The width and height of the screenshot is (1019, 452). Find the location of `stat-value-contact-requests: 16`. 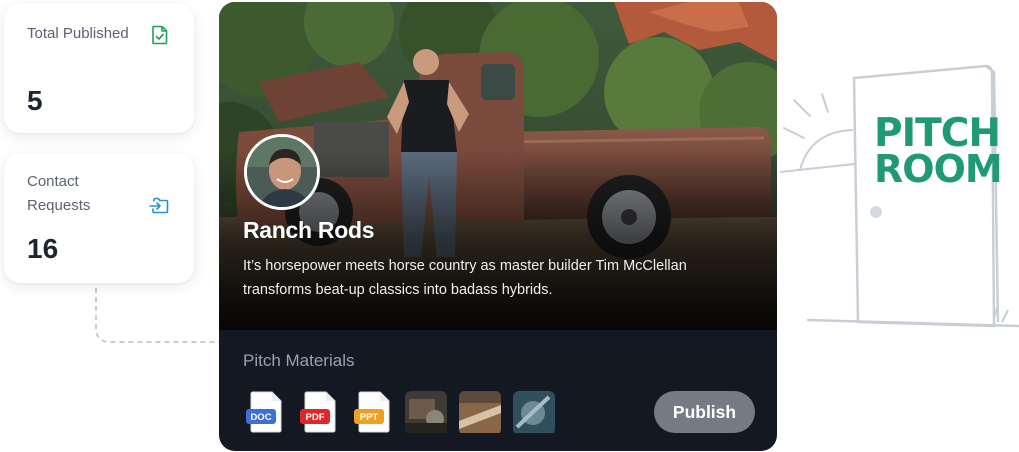

stat-value-contact-requests: 16 is located at coordinates (43, 248).